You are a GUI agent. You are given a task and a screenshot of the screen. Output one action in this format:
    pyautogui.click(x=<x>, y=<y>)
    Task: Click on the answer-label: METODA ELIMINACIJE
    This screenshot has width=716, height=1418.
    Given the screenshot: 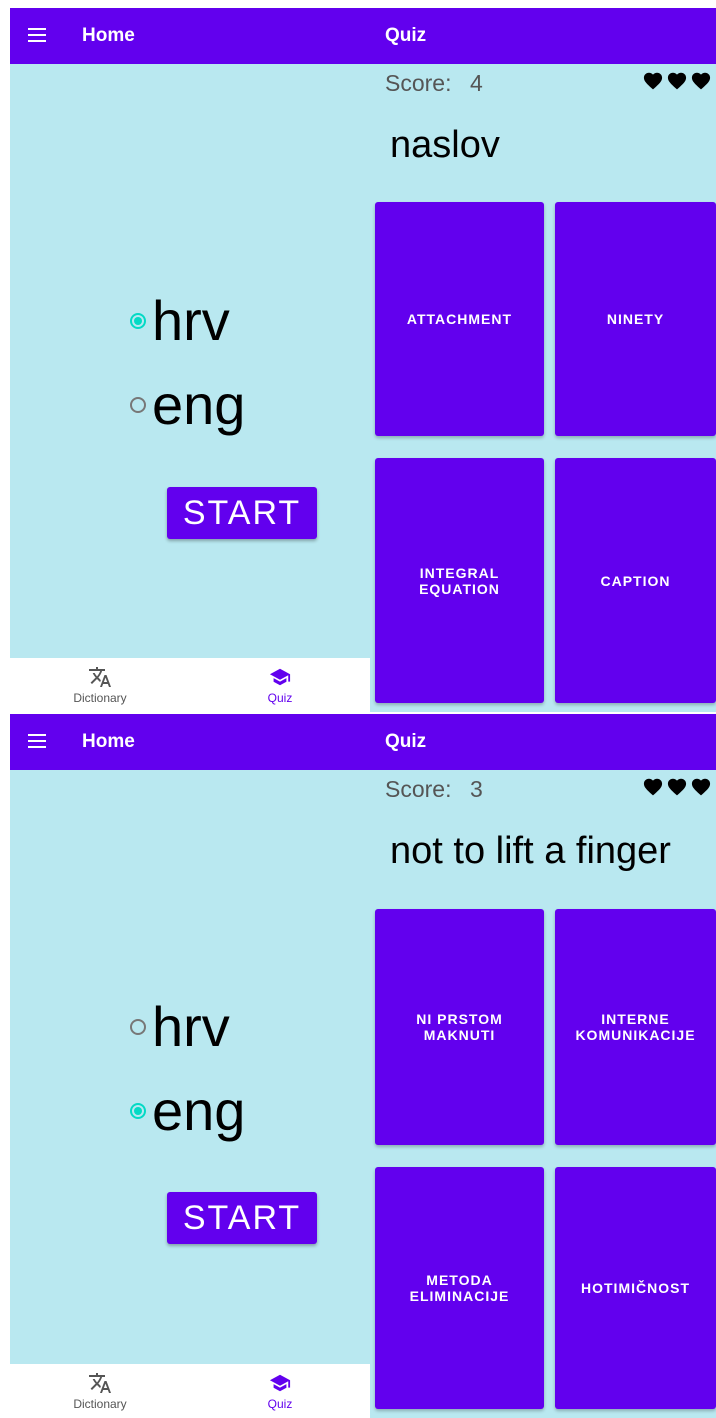 What is the action you would take?
    pyautogui.click(x=459, y=1288)
    